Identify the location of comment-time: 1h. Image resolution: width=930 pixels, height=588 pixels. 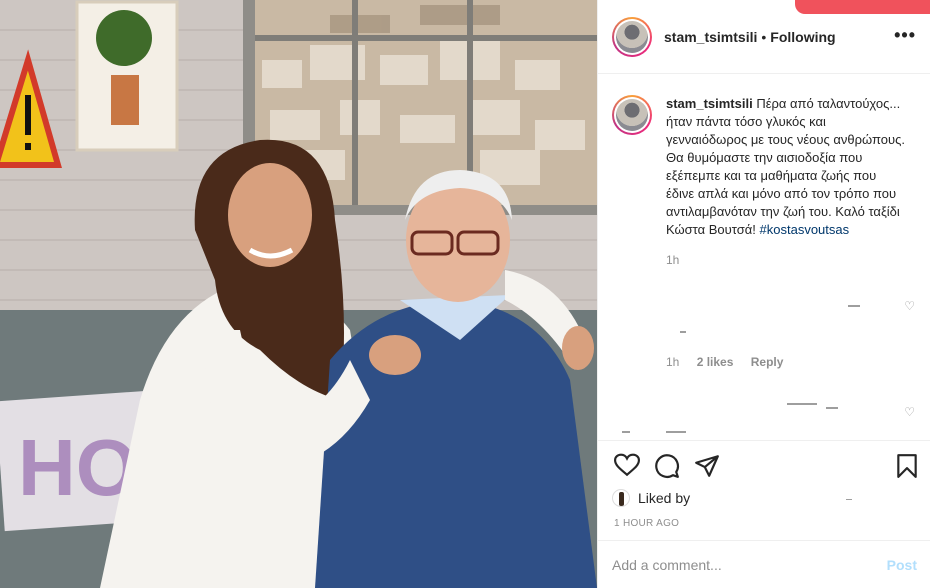
(672, 362).